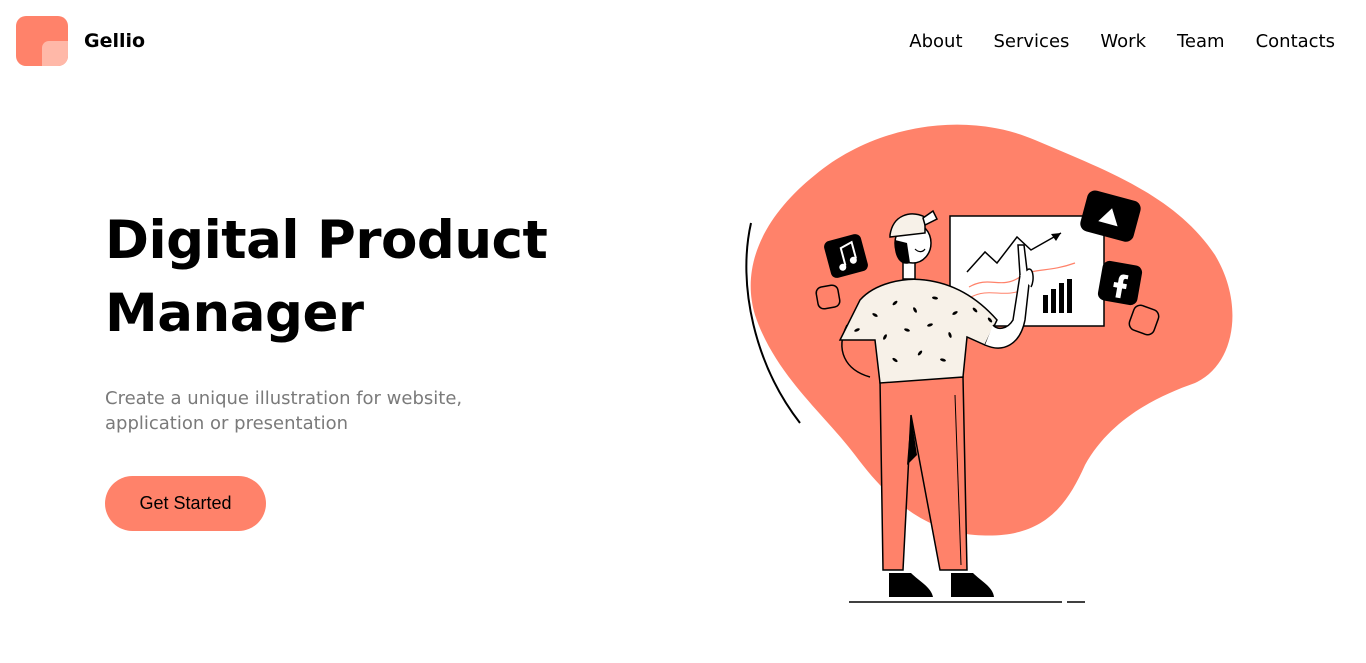  I want to click on nav-services: Services, so click(1032, 42).